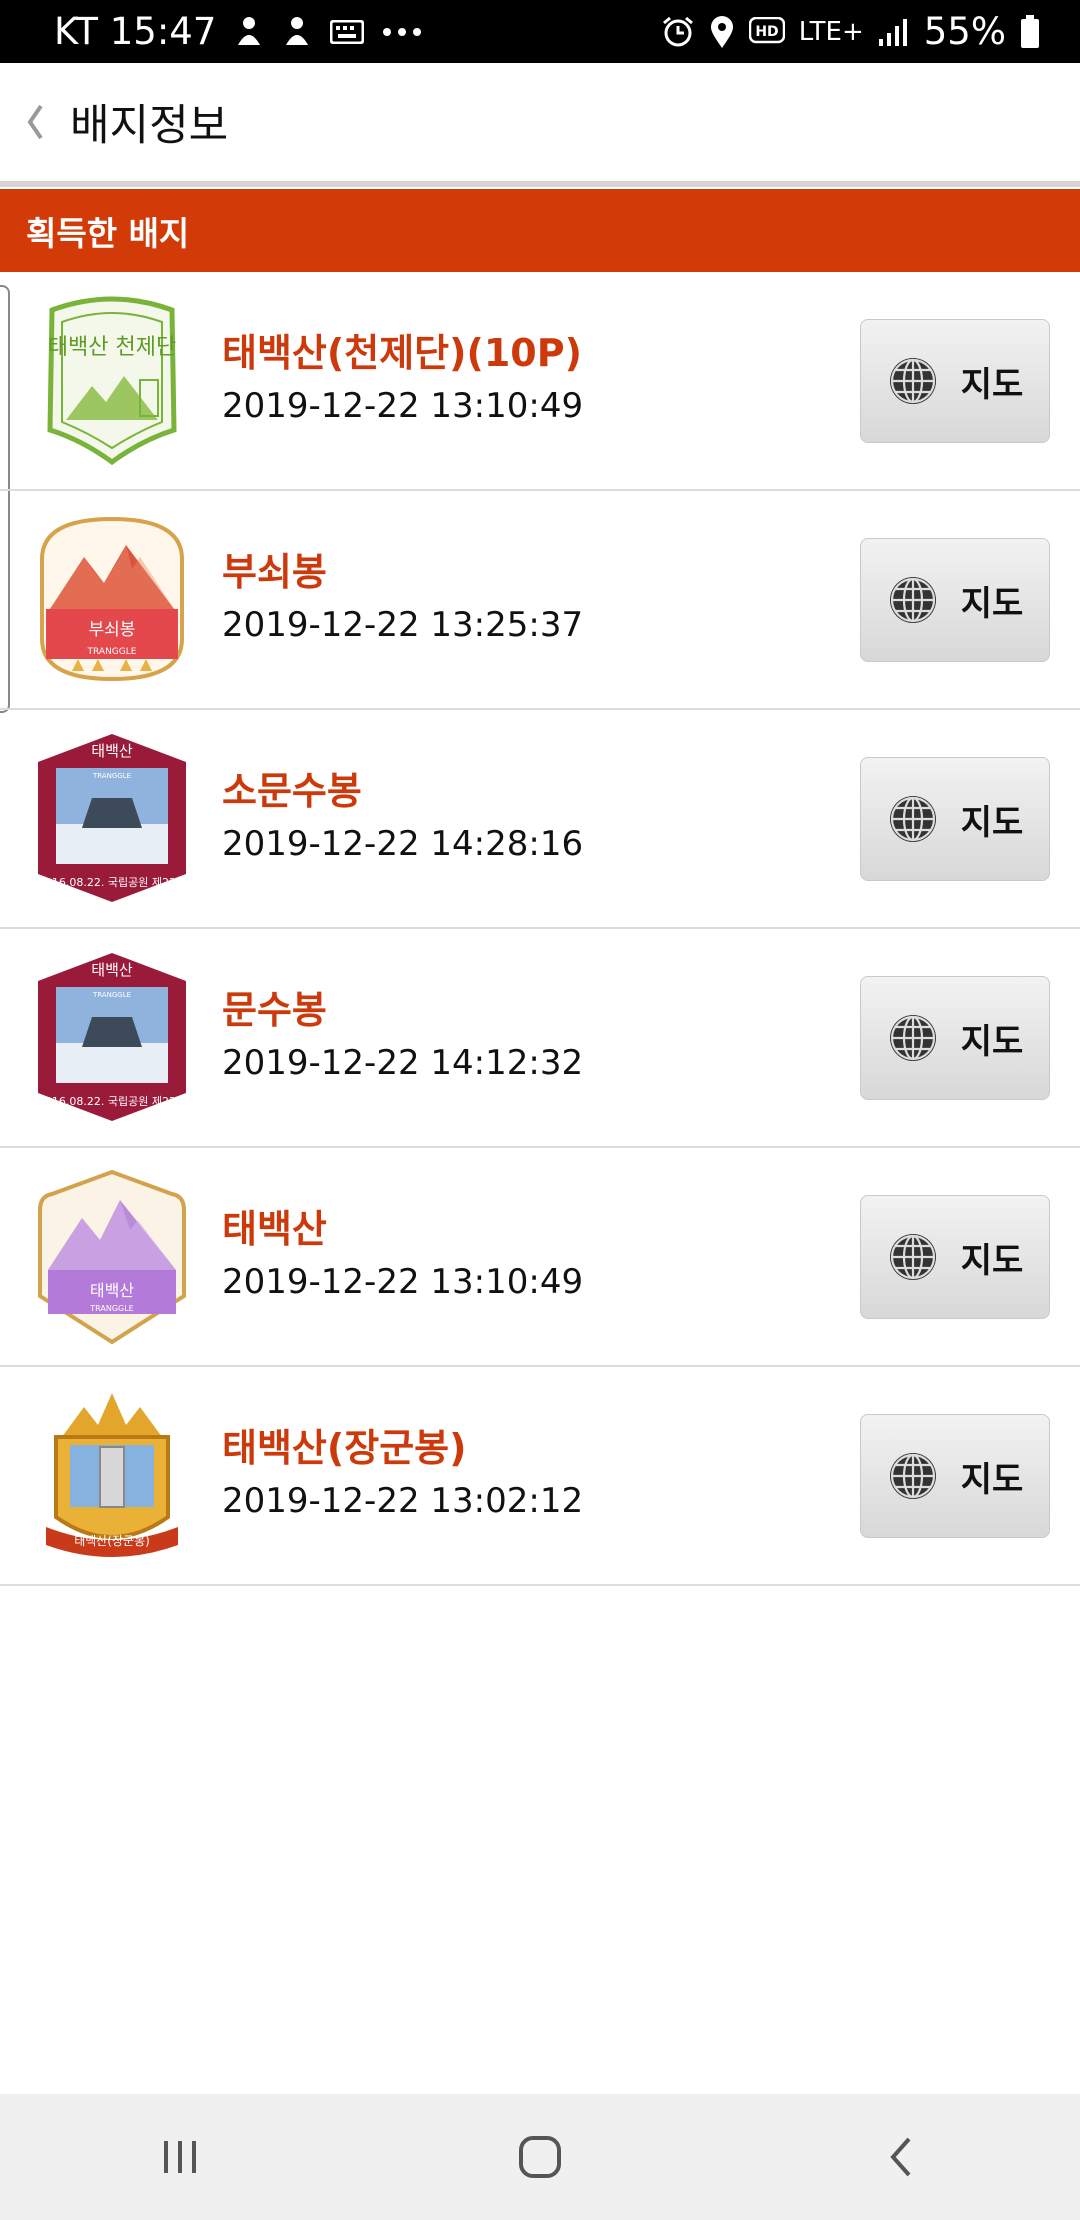  I want to click on chevron-left-icon, so click(35, 122).